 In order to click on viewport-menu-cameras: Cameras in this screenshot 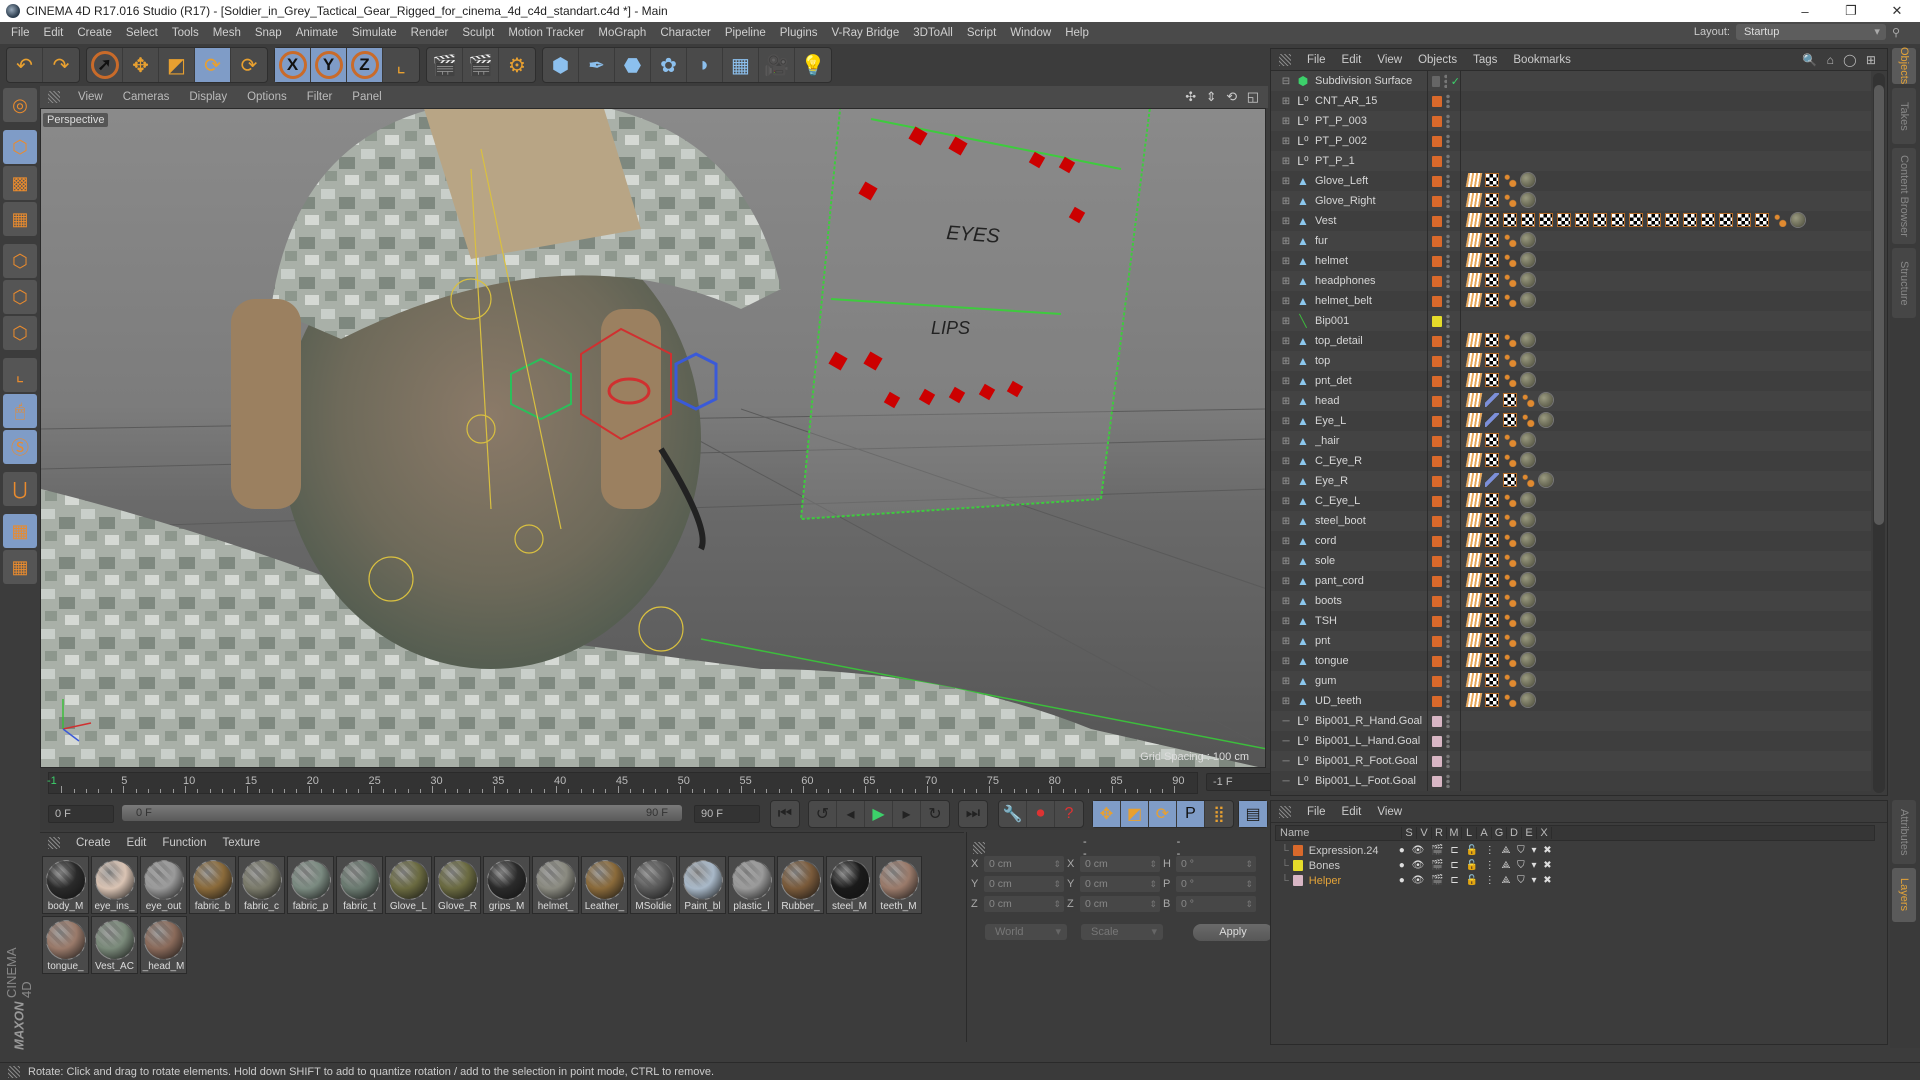, I will do `click(146, 97)`.